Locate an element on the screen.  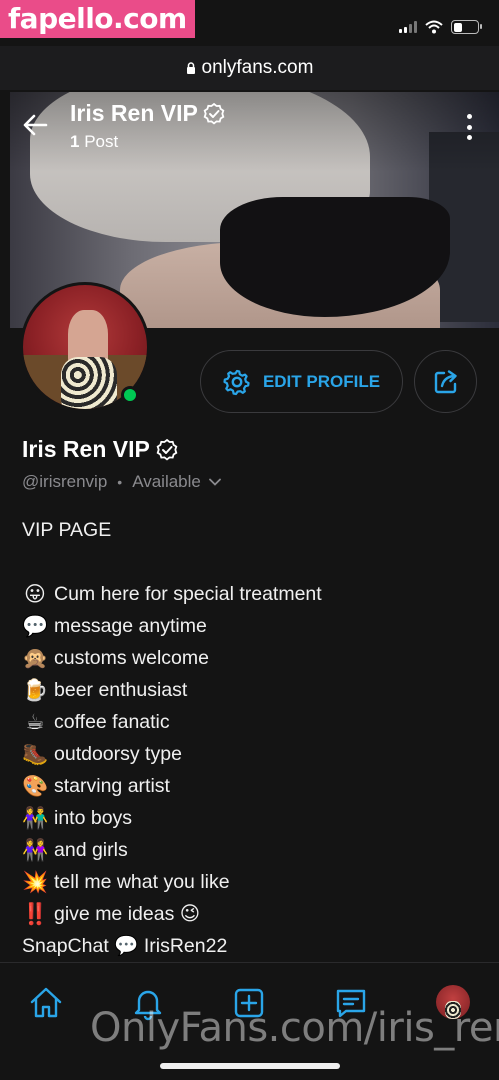
bio-line: 🥾 outdoorsy type is located at coordinates (252, 754).